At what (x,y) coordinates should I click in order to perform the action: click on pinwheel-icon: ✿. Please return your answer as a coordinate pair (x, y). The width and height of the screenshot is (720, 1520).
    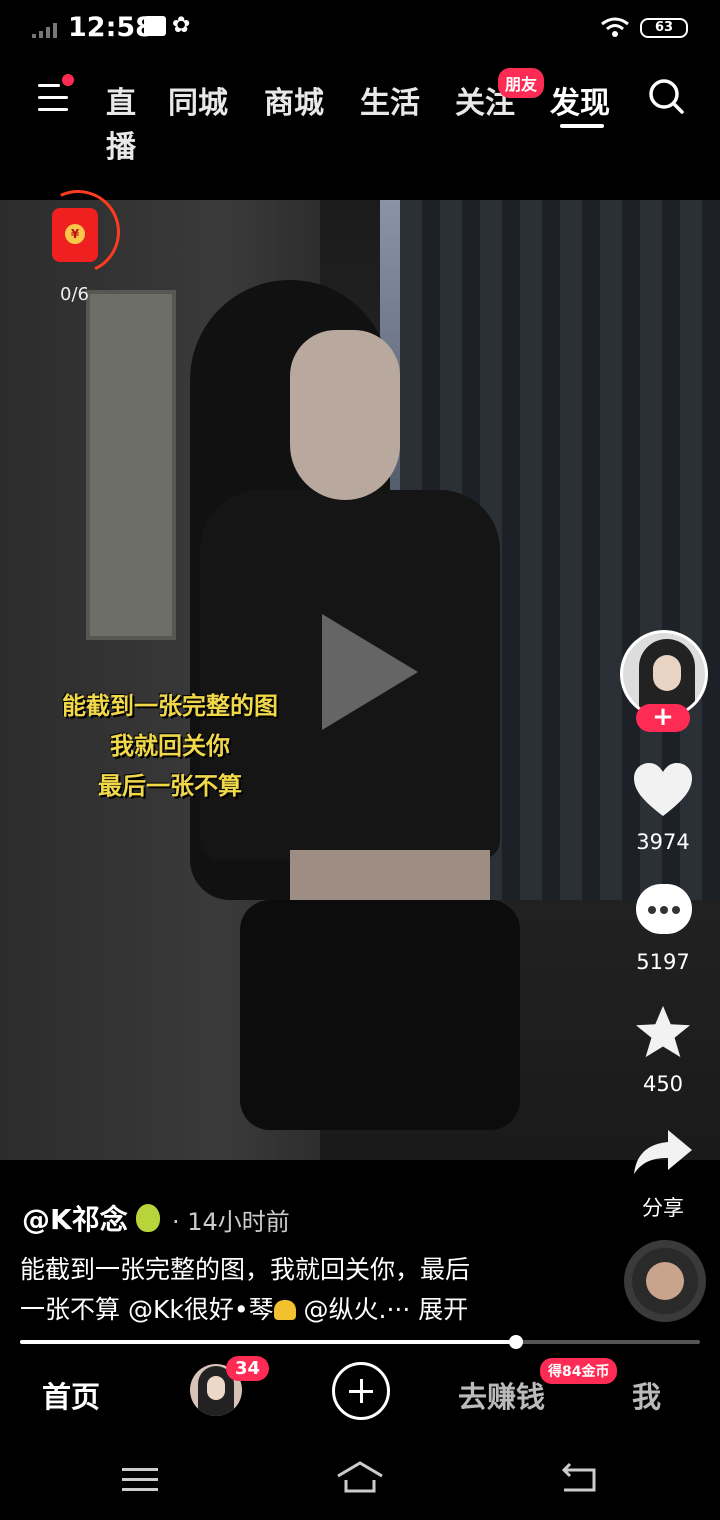
    Looking at the image, I should click on (181, 25).